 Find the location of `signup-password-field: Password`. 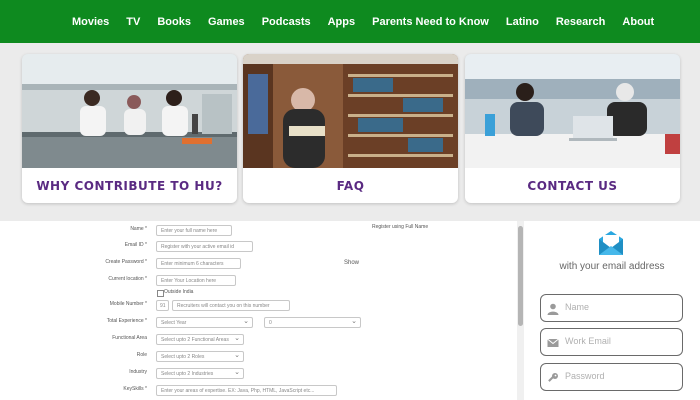

signup-password-field: Password is located at coordinates (611, 377).